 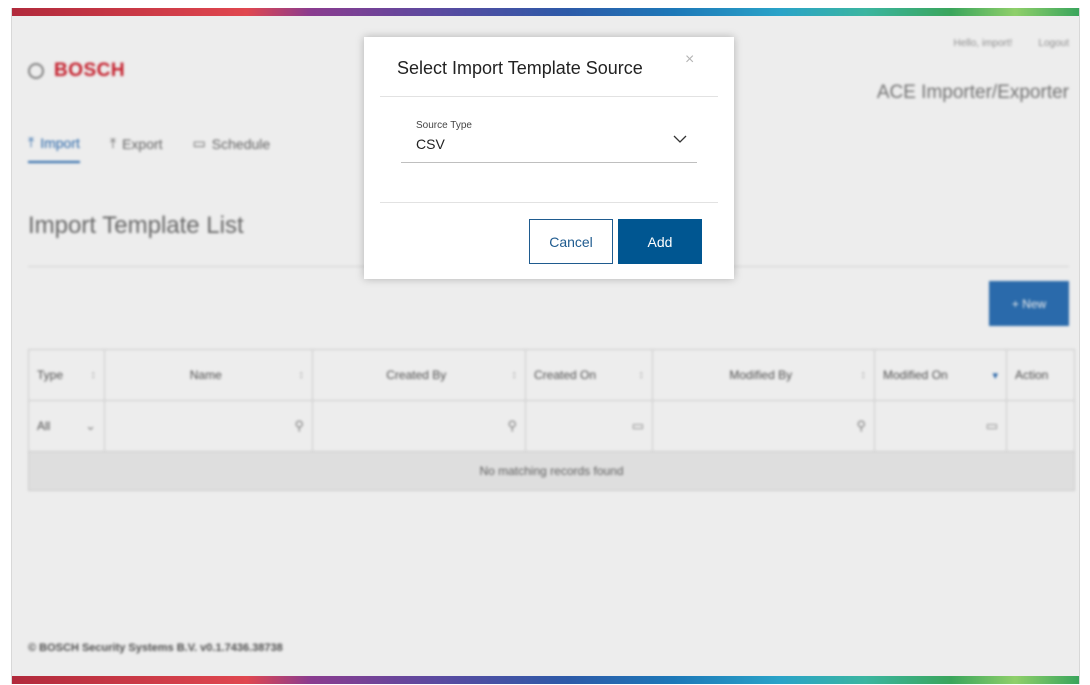 What do you see at coordinates (545, 12) in the screenshot?
I see `top-color-band` at bounding box center [545, 12].